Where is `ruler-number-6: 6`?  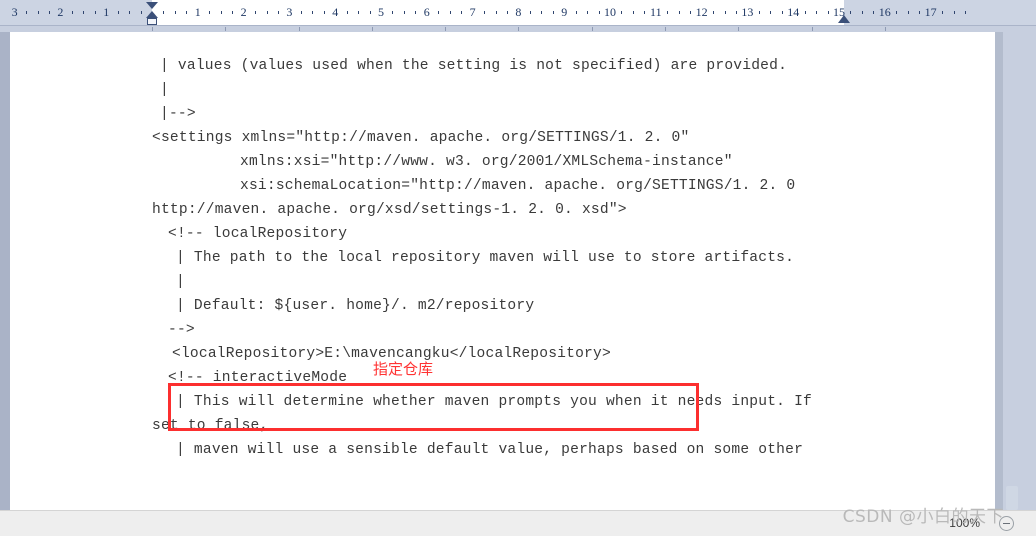
ruler-number-6: 6 is located at coordinates (426, 12).